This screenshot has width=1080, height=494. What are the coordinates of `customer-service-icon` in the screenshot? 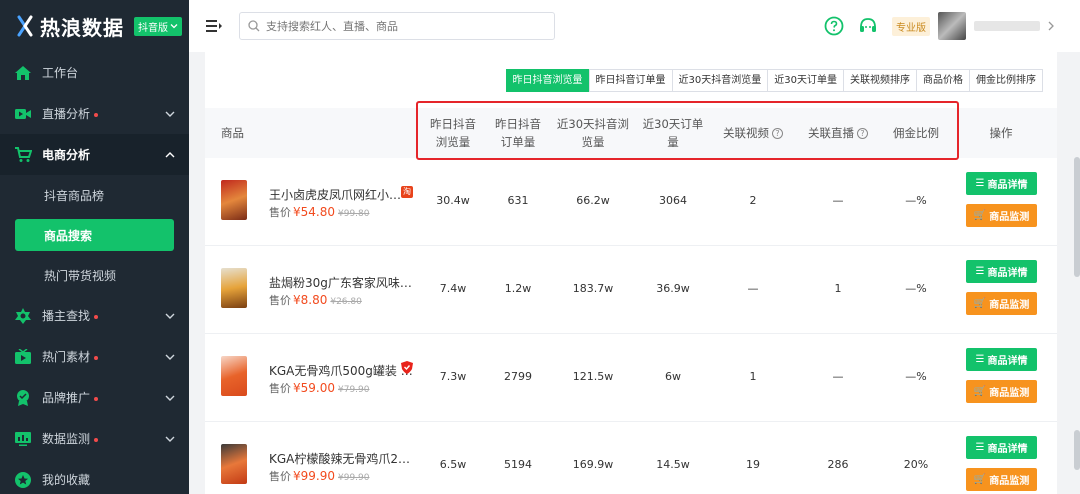 It's located at (868, 26).